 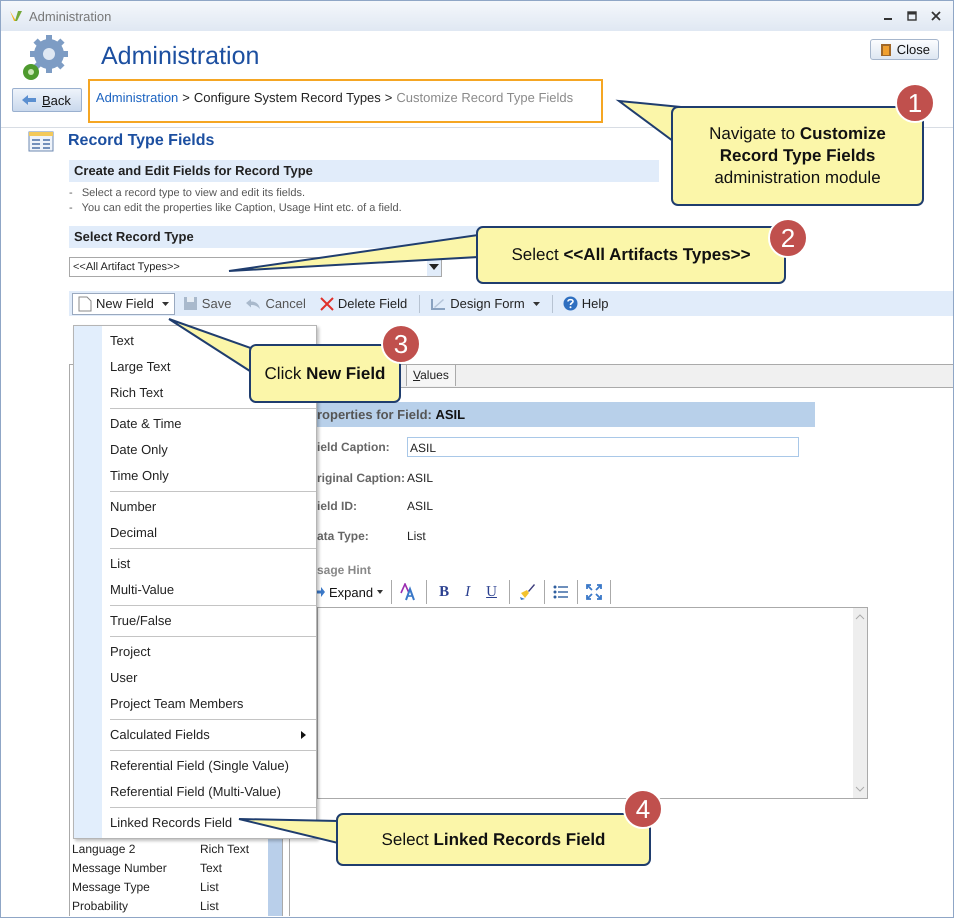 I want to click on step-badge: 3, so click(x=401, y=344).